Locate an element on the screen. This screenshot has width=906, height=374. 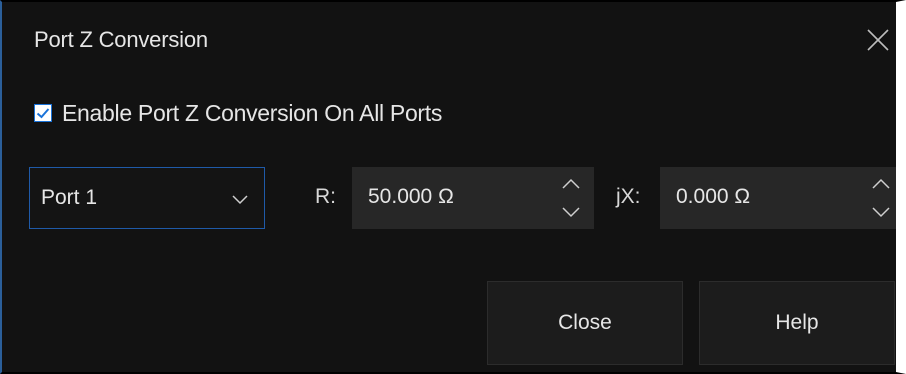
enable-port-z-conversion-checkbox is located at coordinates (43, 113).